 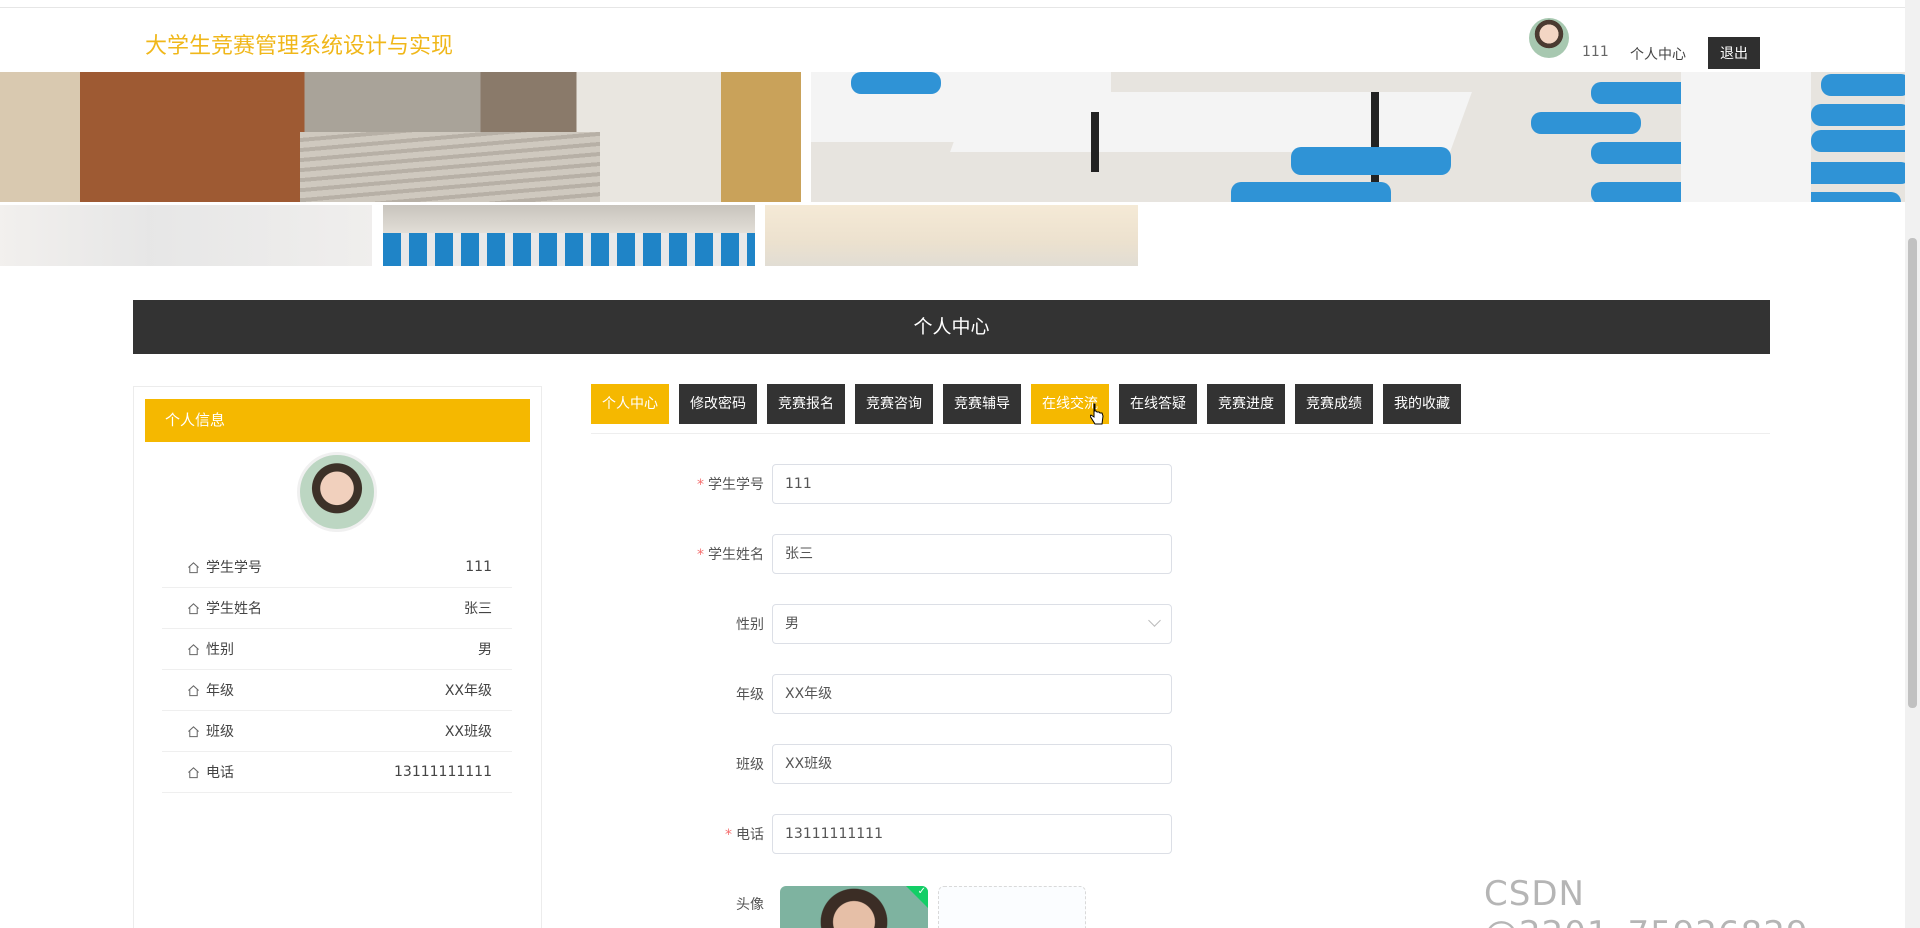 I want to click on tab-7: 竞赛进度, so click(x=1246, y=404).